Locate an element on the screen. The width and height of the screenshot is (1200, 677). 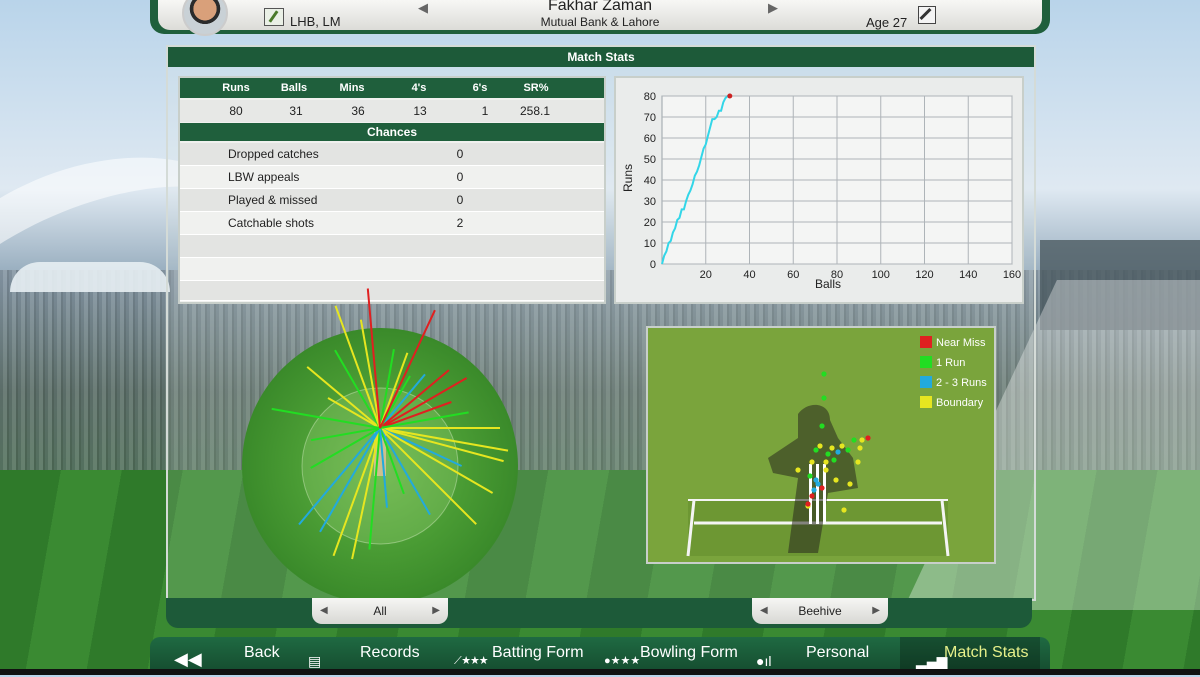
panel-title: Match Stats is located at coordinates (601, 57).